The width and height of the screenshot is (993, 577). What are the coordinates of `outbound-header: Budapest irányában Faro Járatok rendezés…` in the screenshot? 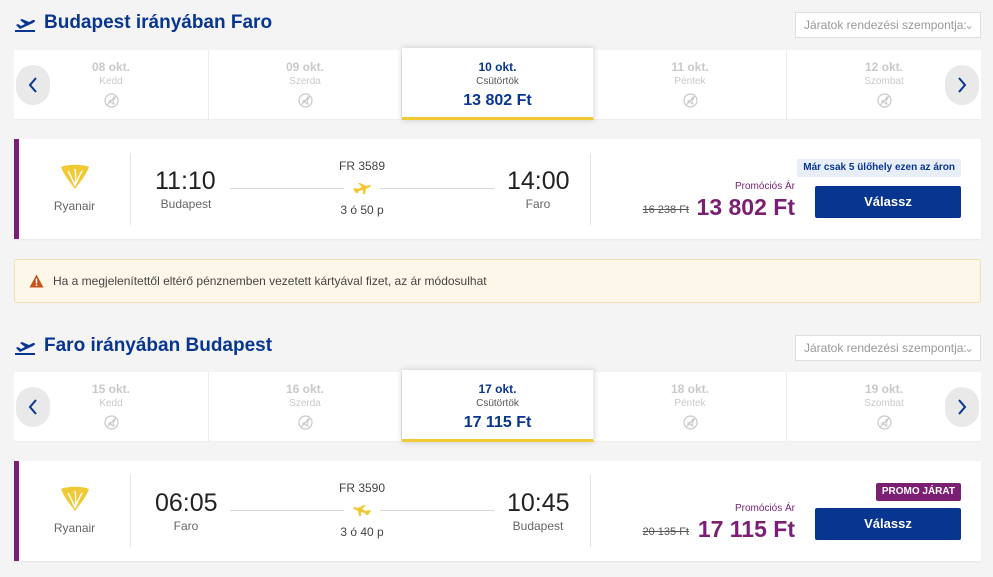 It's located at (497, 25).